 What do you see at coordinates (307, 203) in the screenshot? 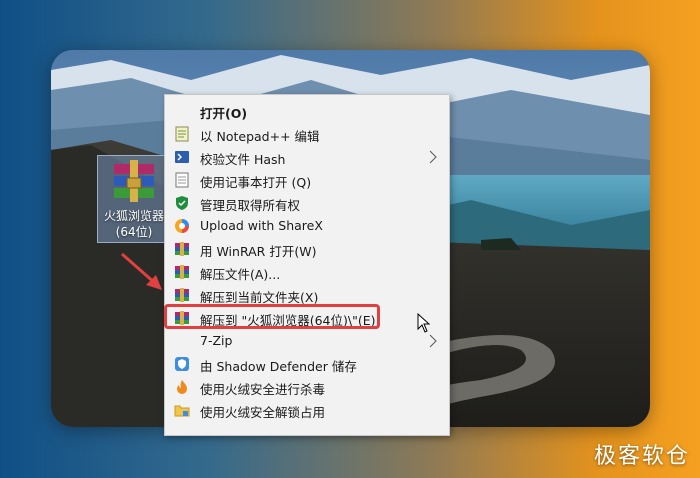
I see `menu-item-take-ownership: 管理员取得所有权` at bounding box center [307, 203].